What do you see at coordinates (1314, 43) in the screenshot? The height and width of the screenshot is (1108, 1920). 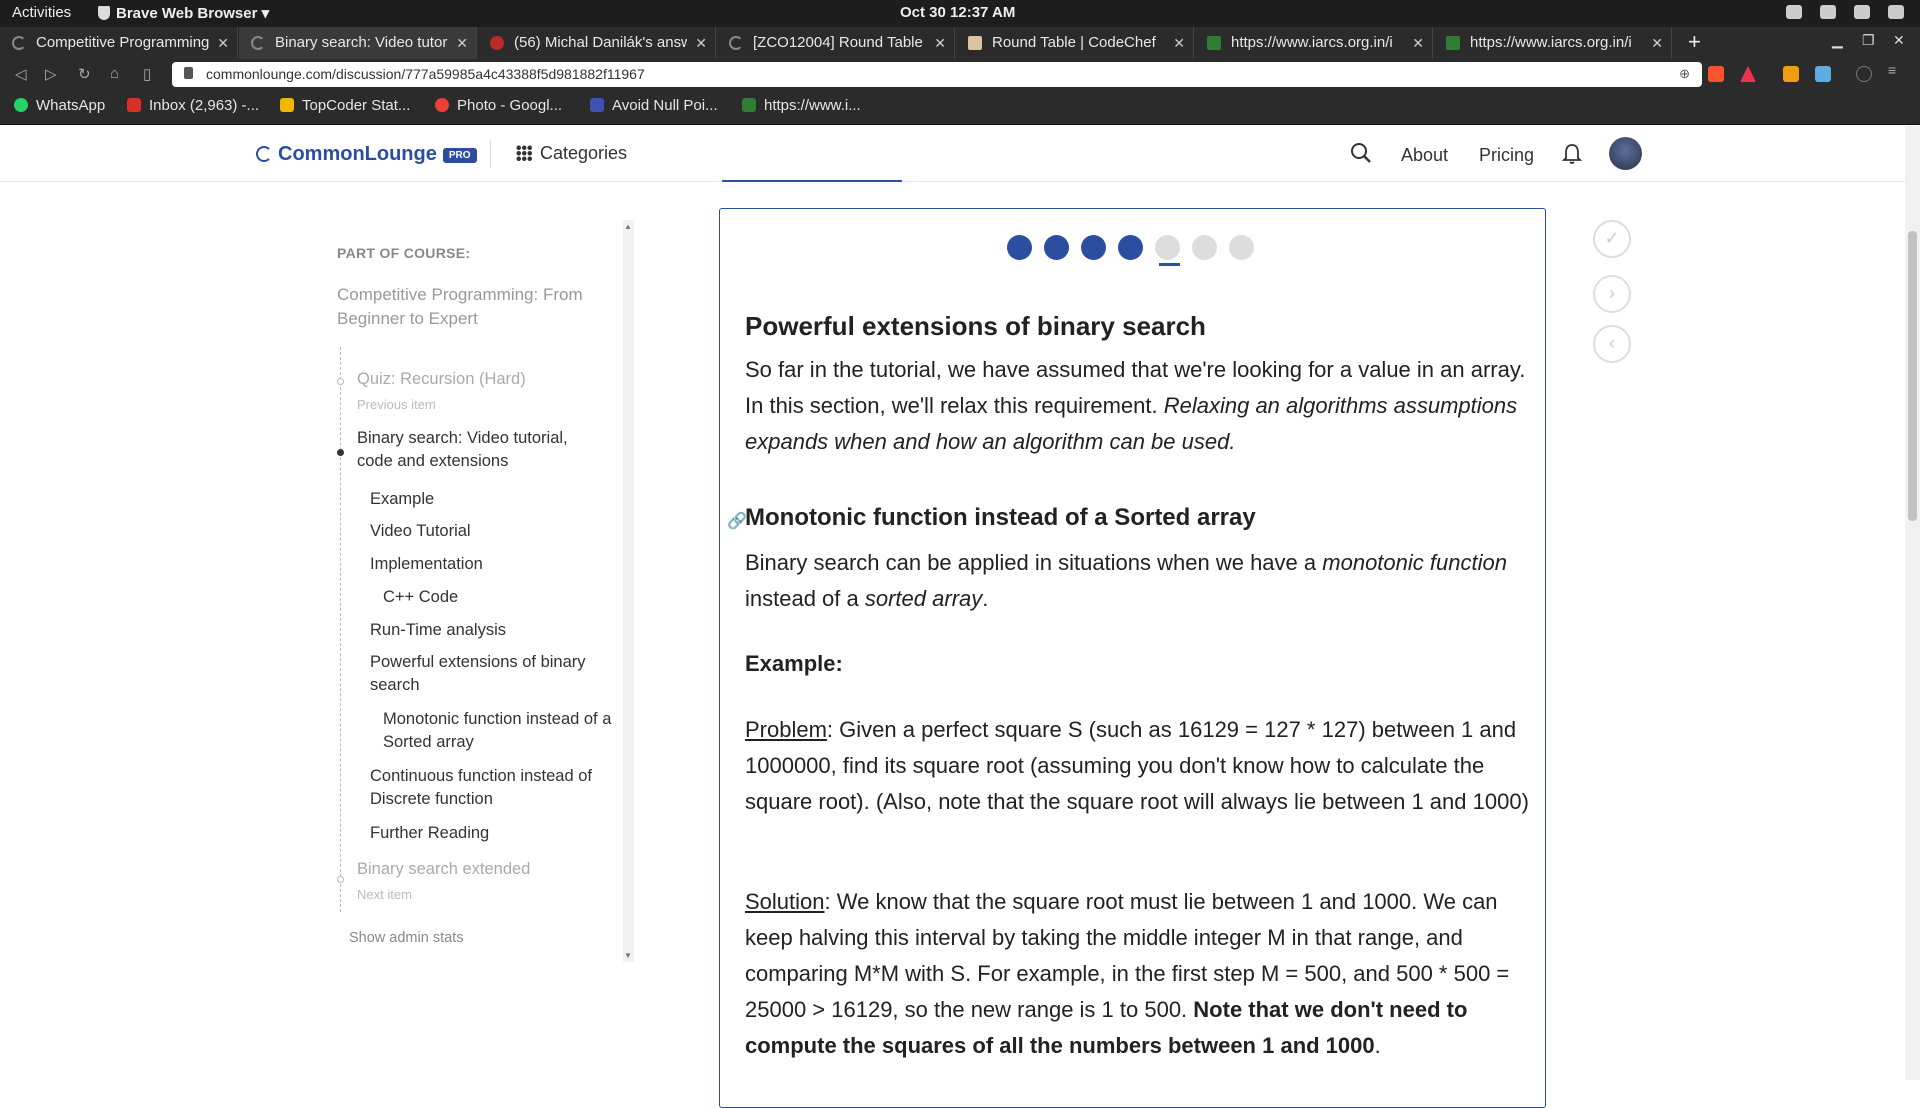 I see `tab-iarcs-1: https://www.iarcs.org.in/i ✕` at bounding box center [1314, 43].